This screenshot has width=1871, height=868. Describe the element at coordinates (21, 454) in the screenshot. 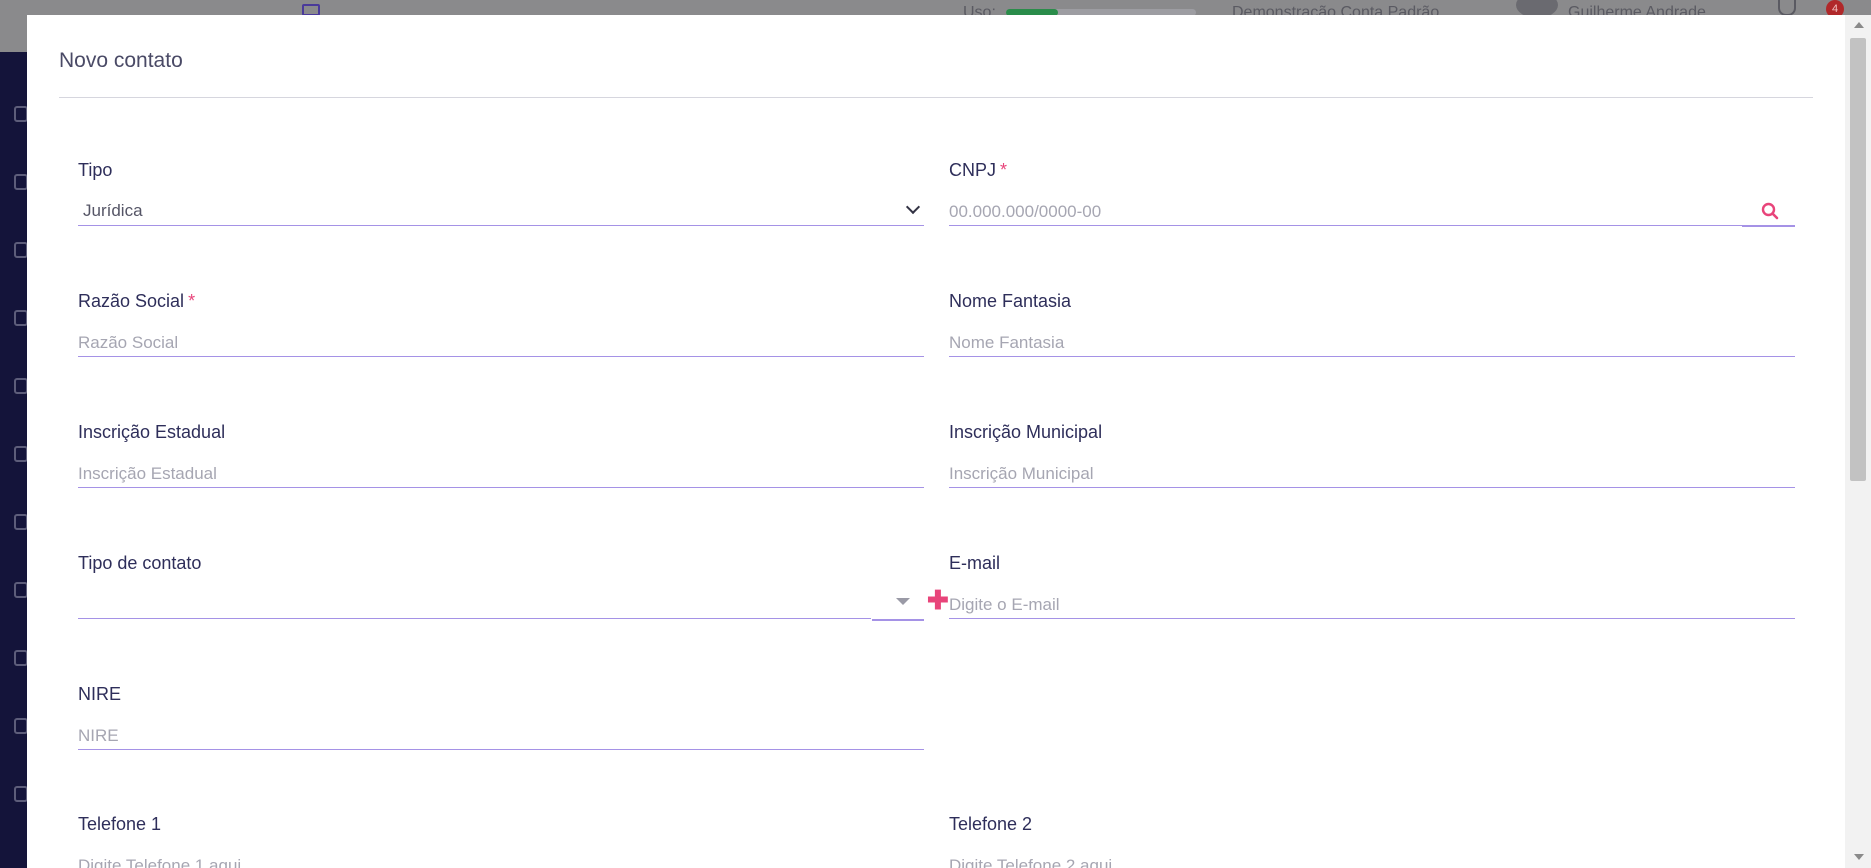

I see `calculator-icon` at that location.